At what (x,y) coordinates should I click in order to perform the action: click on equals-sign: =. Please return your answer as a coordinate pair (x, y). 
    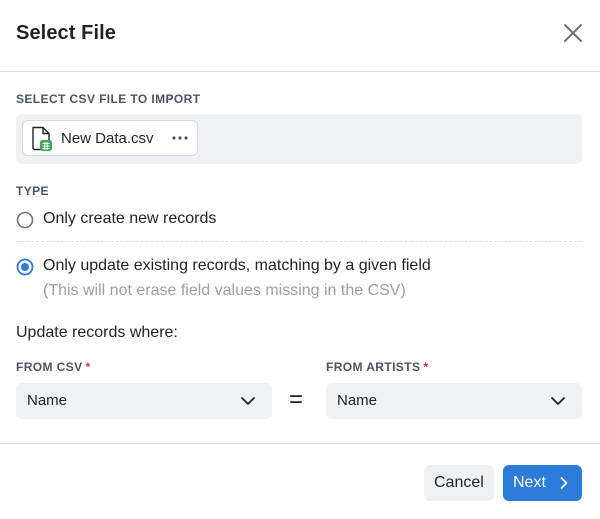
    Looking at the image, I should click on (296, 399).